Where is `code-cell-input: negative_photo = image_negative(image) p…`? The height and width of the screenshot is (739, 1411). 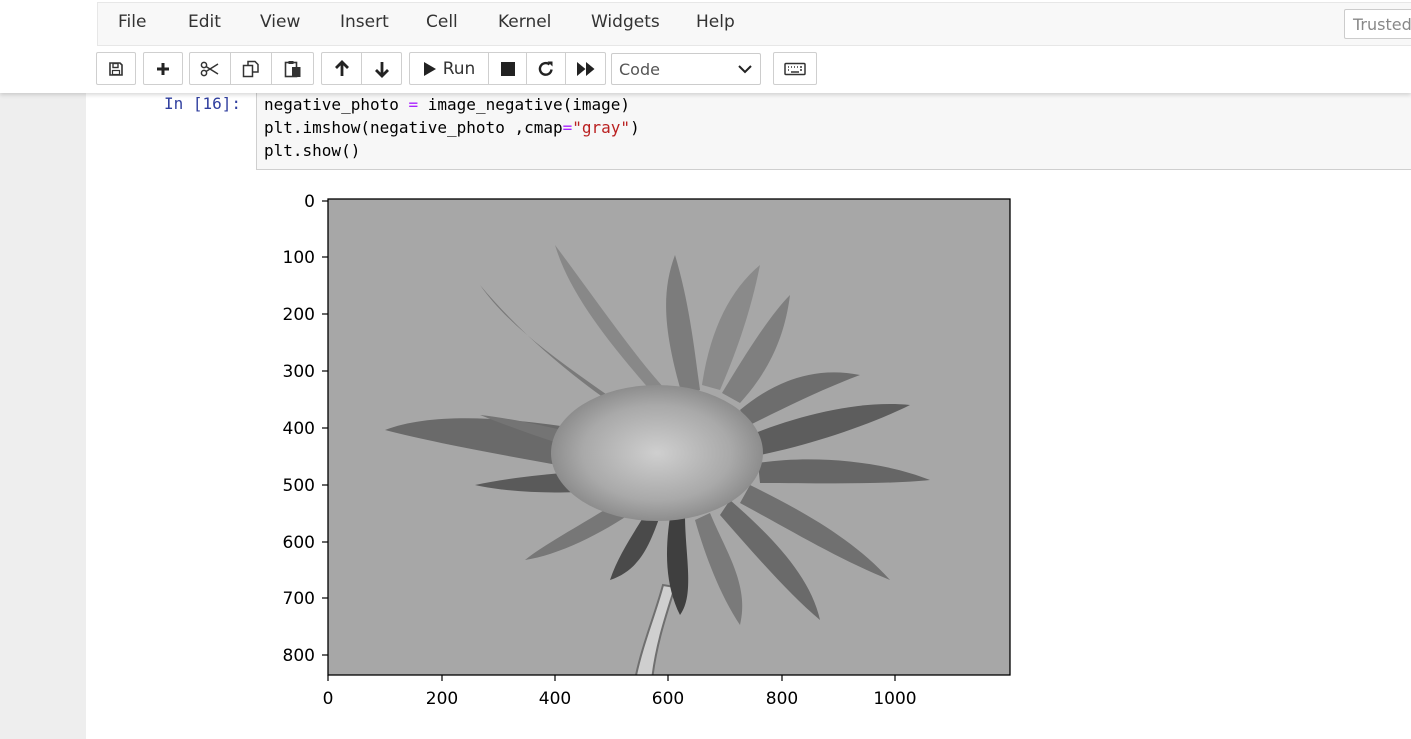
code-cell-input: negative_photo = image_negative(image) p… is located at coordinates (833, 131).